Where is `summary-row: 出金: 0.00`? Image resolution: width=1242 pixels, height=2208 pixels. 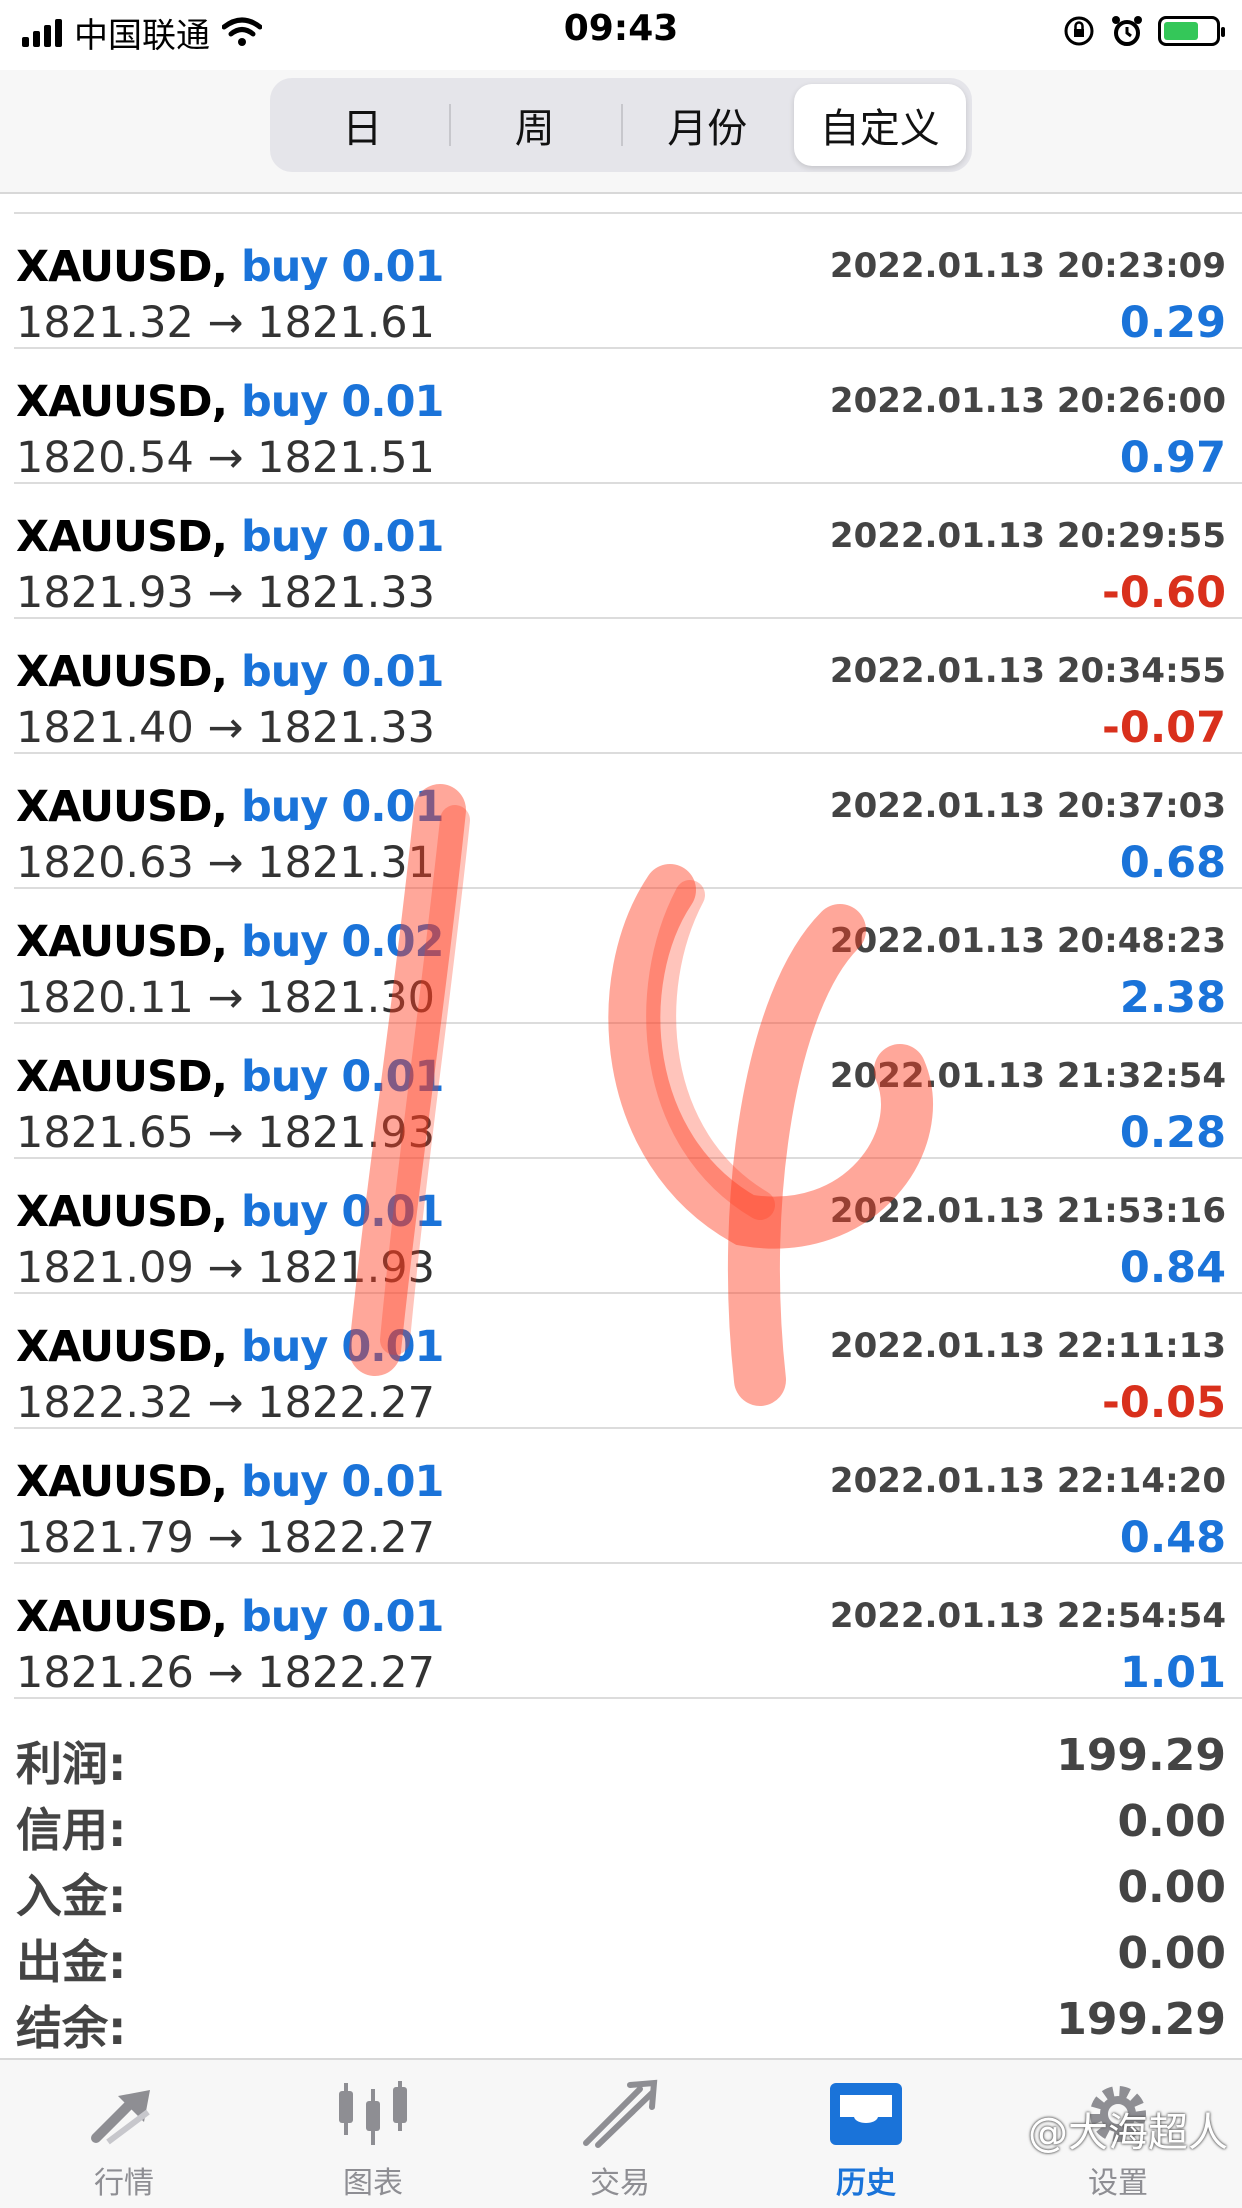 summary-row: 出金: 0.00 is located at coordinates (629, 1954).